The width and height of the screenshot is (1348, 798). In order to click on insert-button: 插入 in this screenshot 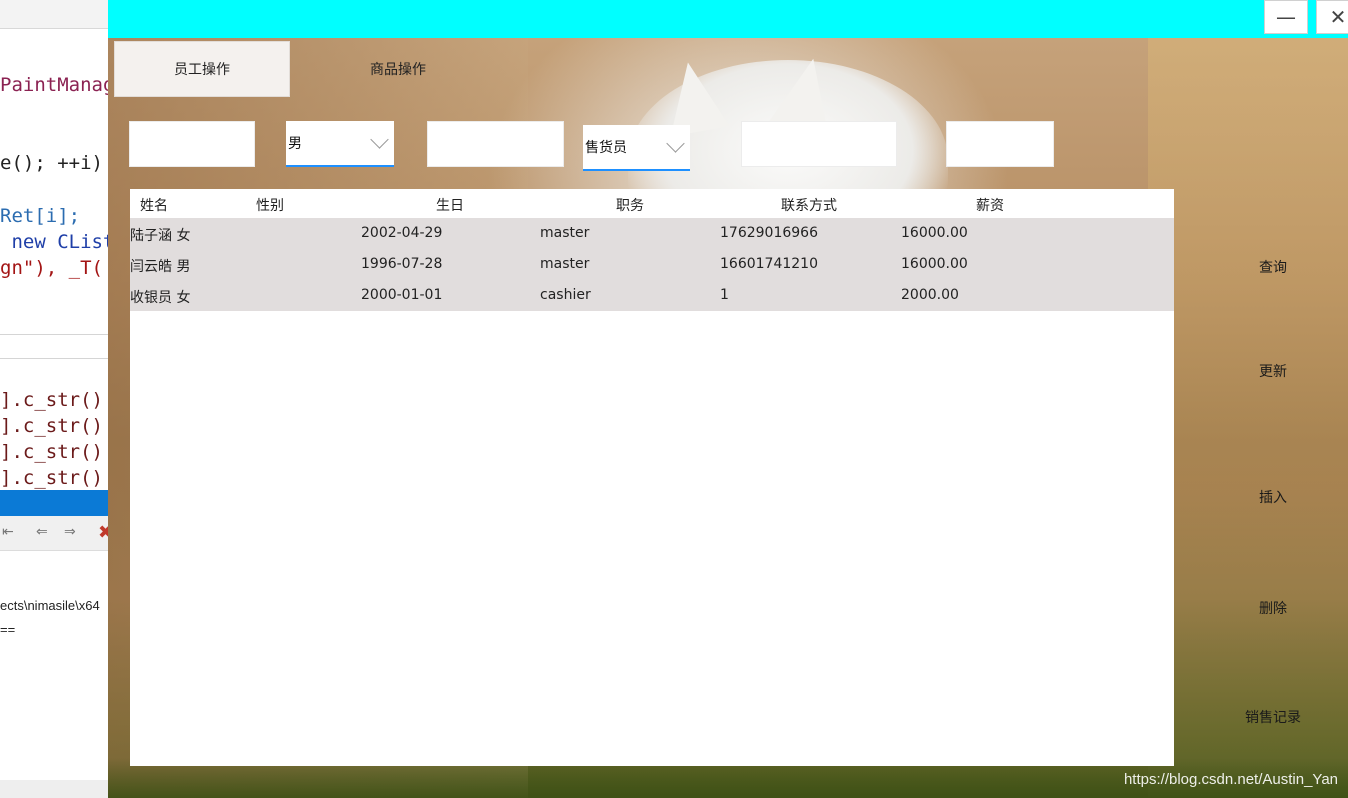, I will do `click(1273, 497)`.